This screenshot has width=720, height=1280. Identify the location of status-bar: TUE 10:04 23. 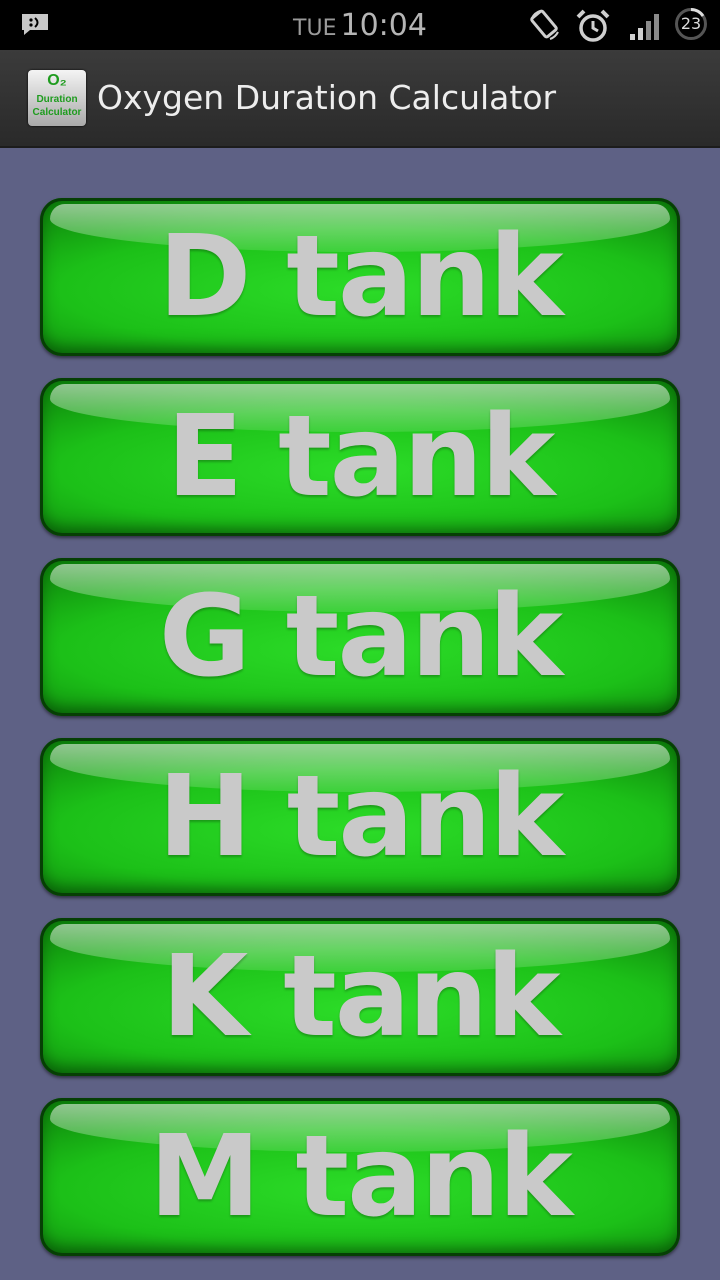
(360, 25).